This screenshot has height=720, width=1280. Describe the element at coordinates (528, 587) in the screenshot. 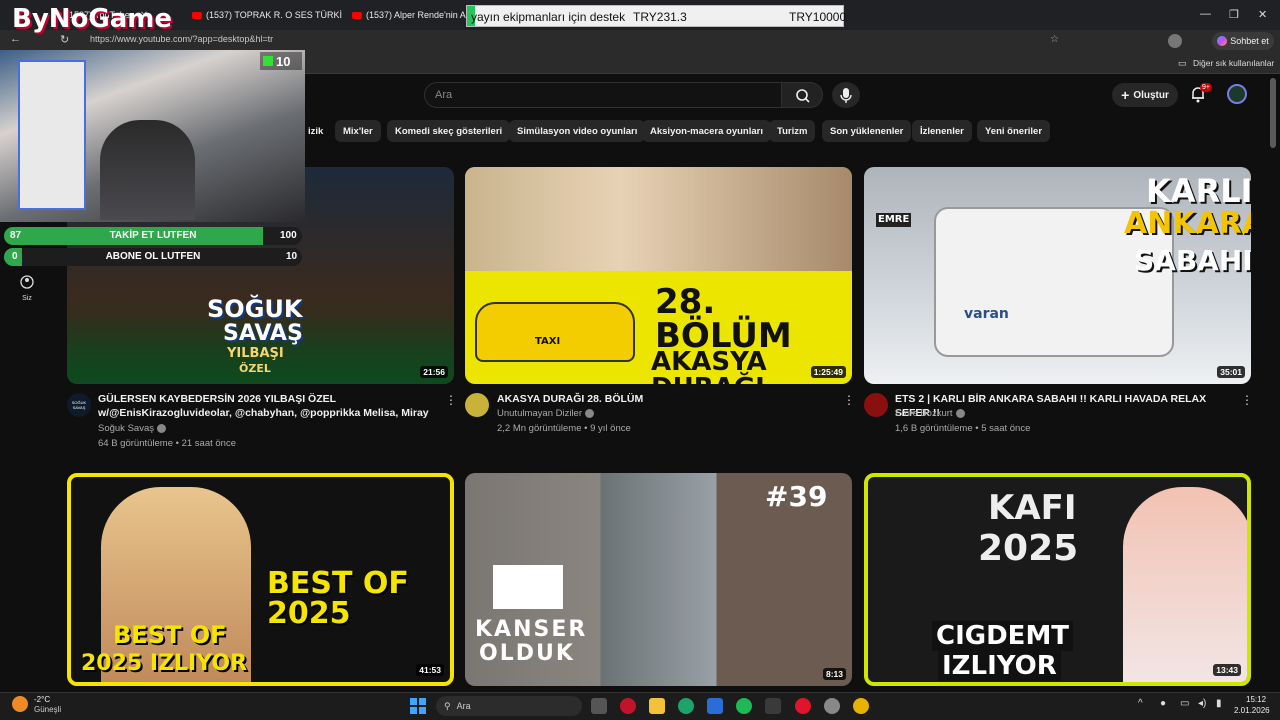

I see `logo-mark` at that location.